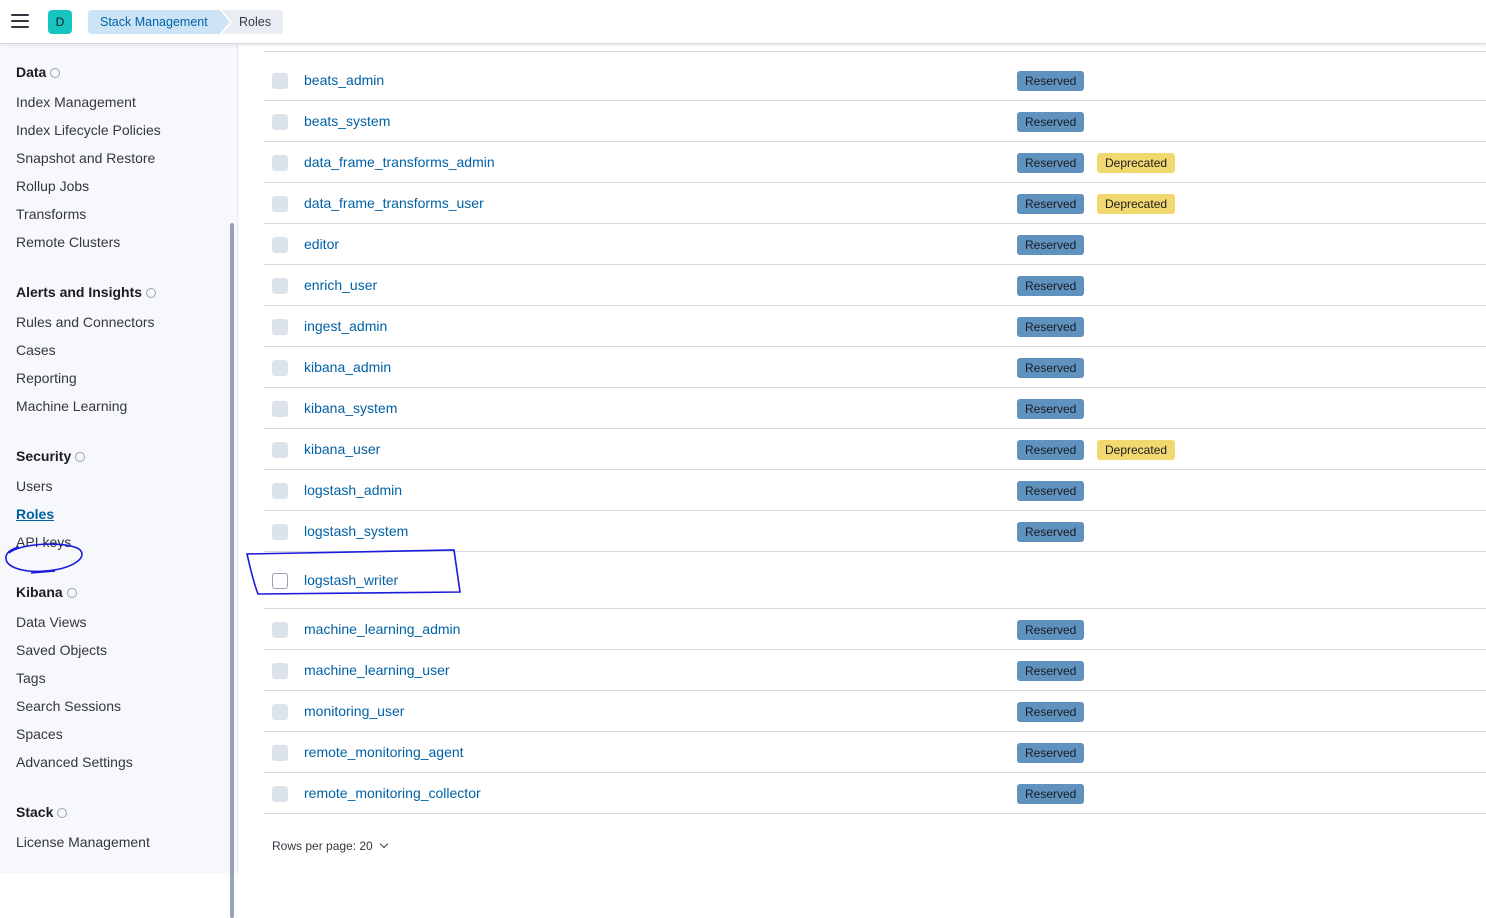 This screenshot has width=1486, height=918. What do you see at coordinates (85, 158) in the screenshot?
I see `sidebar-item: Snapshot and Restore` at bounding box center [85, 158].